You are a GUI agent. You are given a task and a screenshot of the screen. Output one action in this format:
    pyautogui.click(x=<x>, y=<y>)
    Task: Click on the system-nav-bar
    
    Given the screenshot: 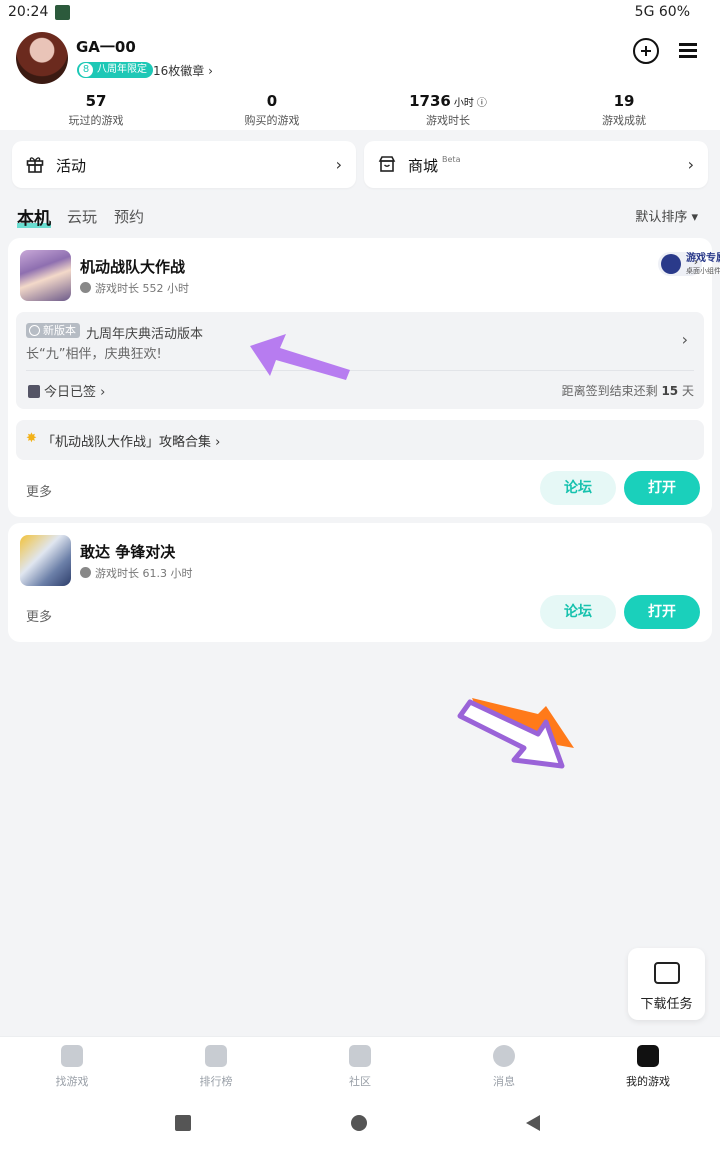 What is the action you would take?
    pyautogui.click(x=360, y=1124)
    